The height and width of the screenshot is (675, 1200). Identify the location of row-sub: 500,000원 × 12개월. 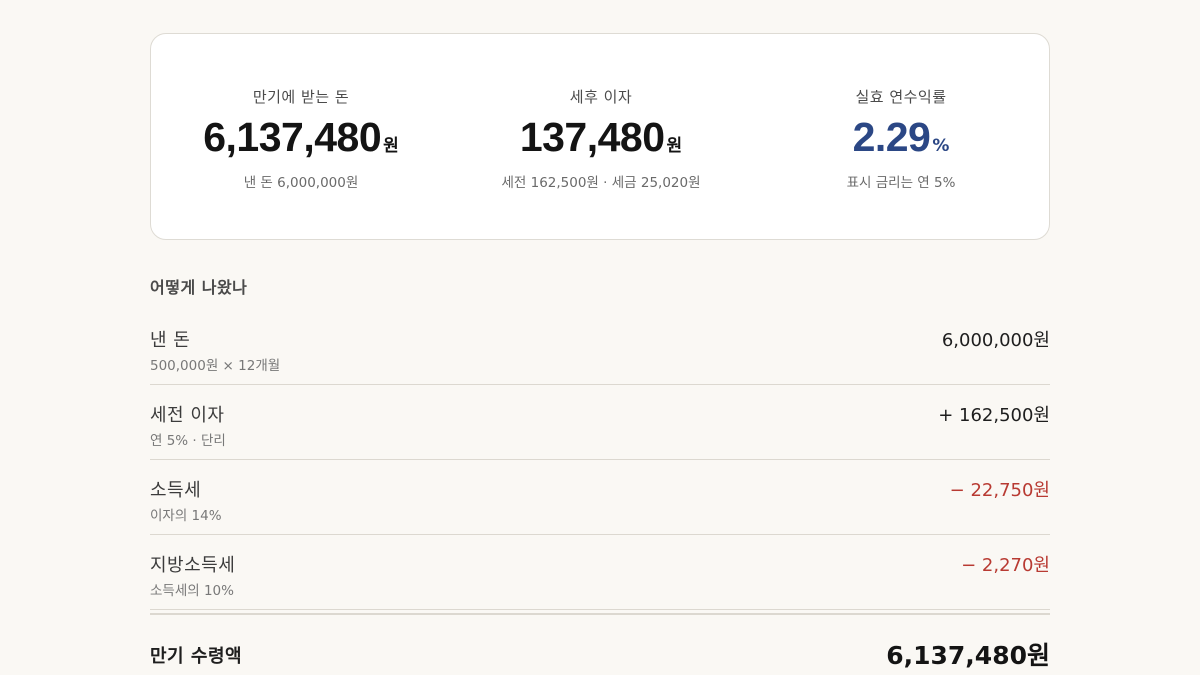
(215, 366).